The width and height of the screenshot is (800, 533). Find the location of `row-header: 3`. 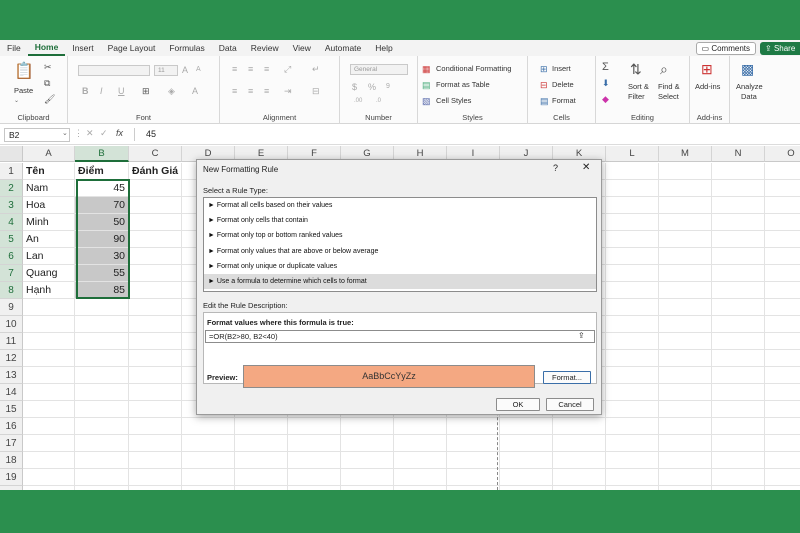

row-header: 3 is located at coordinates (11, 205).